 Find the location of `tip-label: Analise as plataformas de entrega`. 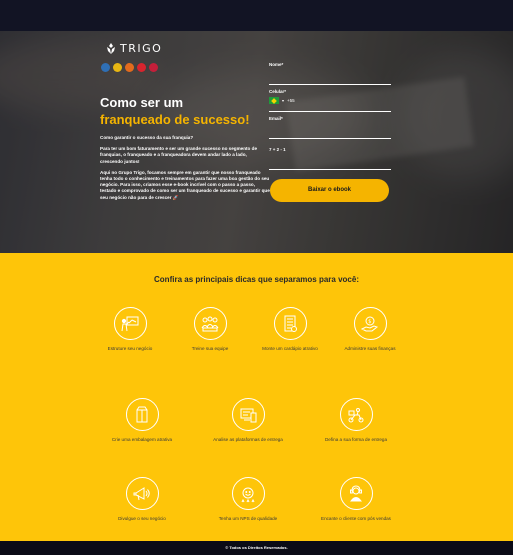

tip-label: Analise as plataformas de entrega is located at coordinates (248, 439).